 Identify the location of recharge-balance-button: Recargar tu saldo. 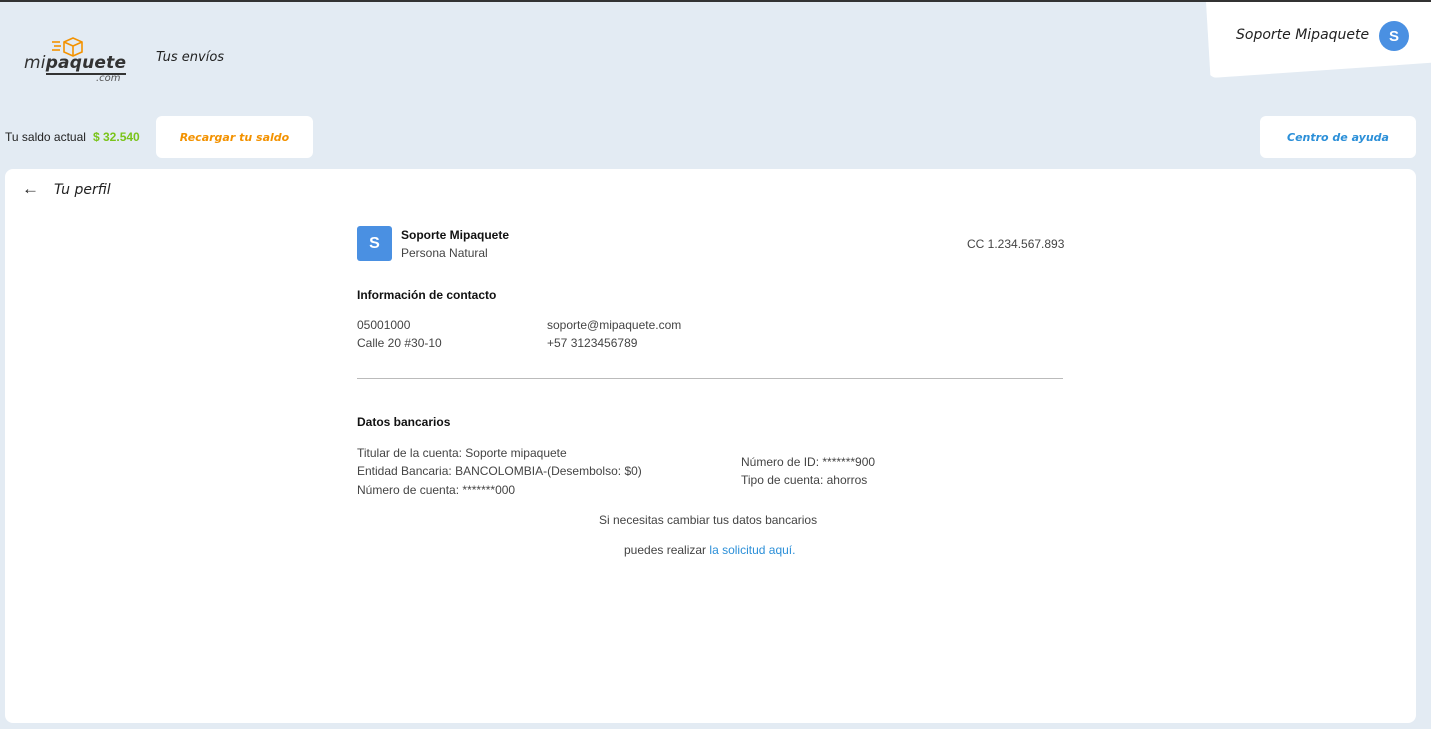
(234, 137).